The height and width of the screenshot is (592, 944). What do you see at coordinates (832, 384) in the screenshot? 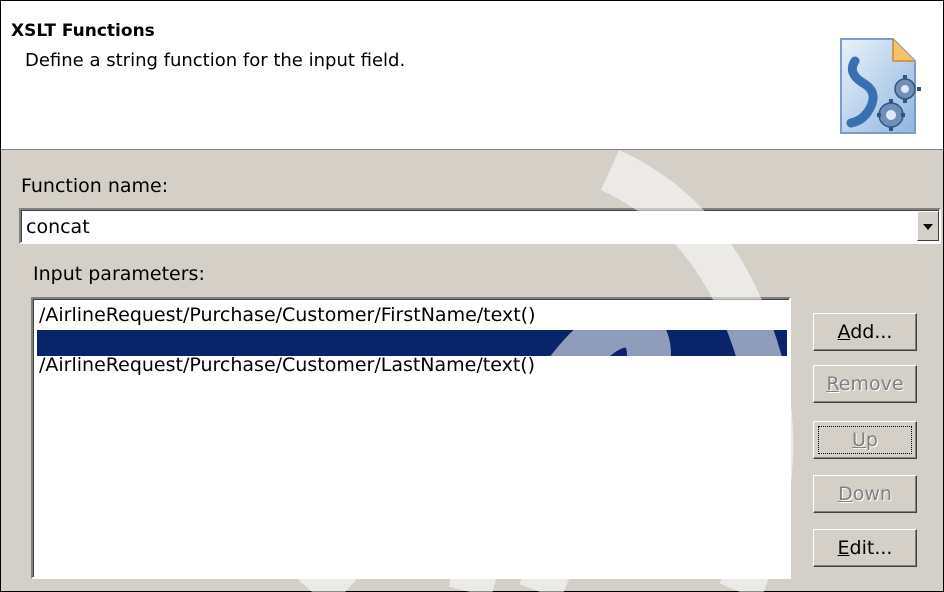
I see `remove-mnemonic: R` at bounding box center [832, 384].